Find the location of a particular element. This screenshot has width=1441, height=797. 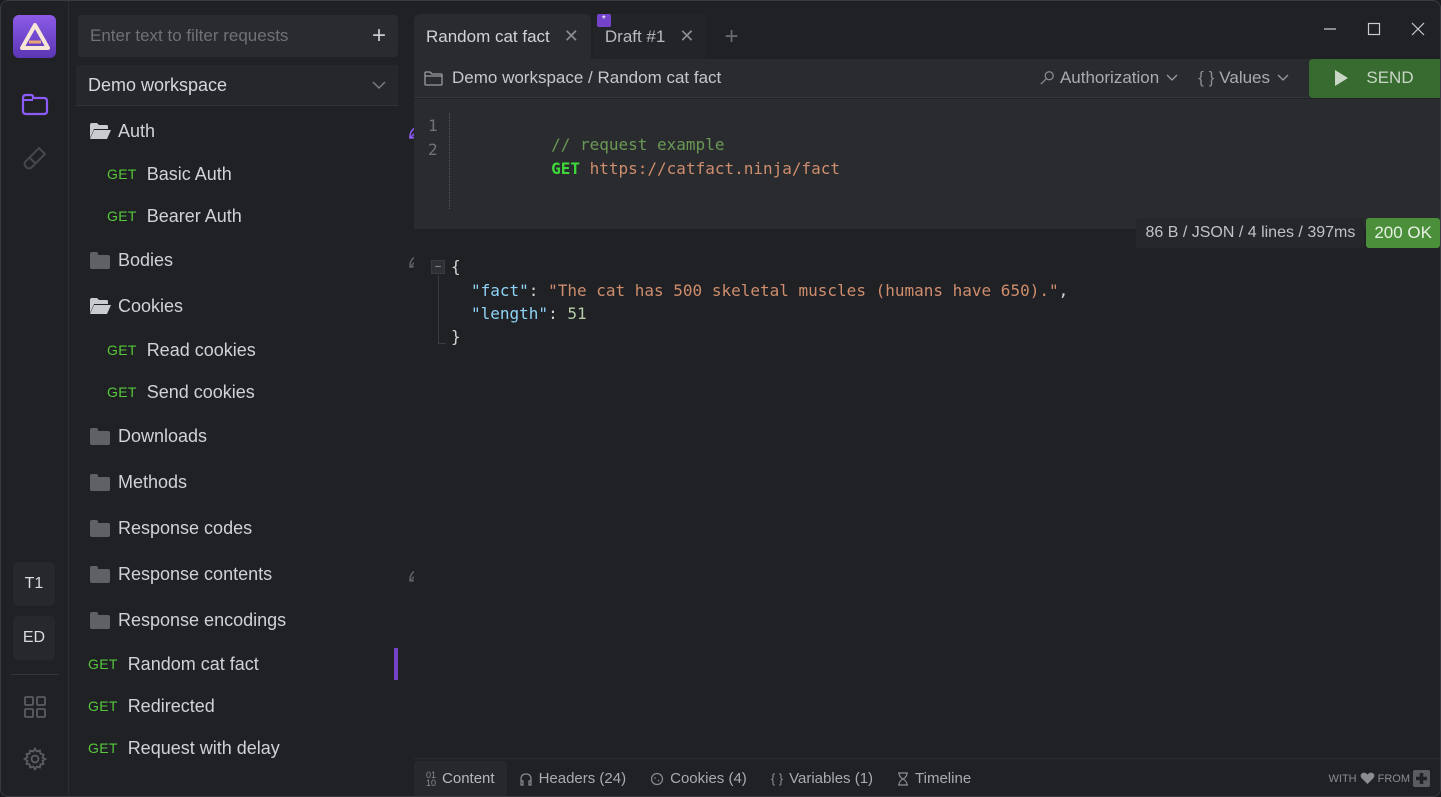

folder-methods: Methods is located at coordinates (254, 482).